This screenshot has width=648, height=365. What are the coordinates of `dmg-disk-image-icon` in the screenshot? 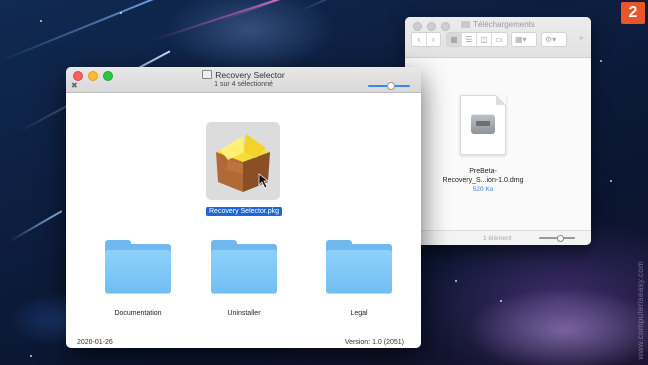 It's located at (483, 125).